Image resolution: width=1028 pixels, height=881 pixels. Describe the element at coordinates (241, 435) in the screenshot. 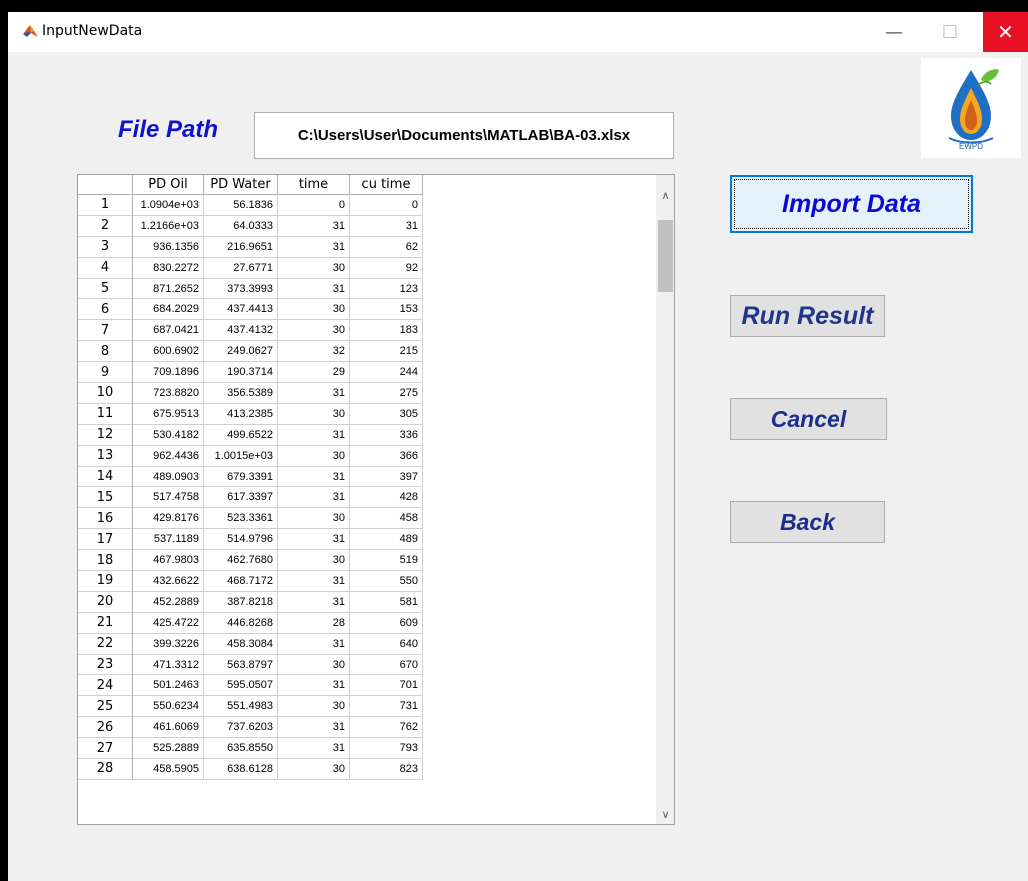

I see `pd-water-cell: 499.6522` at that location.